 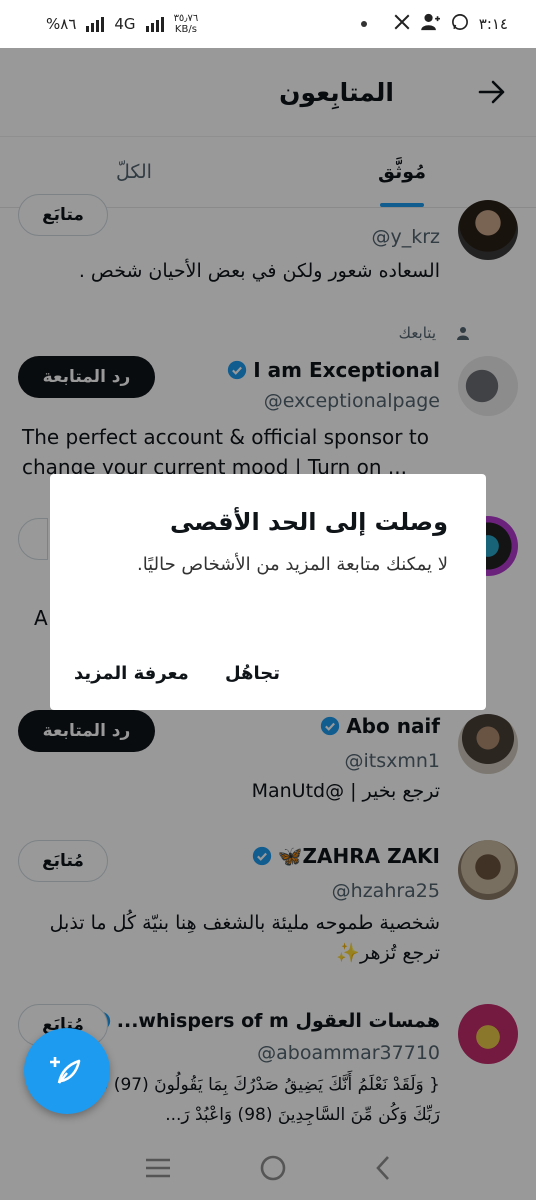 I want to click on home-button, so click(x=273, y=1170).